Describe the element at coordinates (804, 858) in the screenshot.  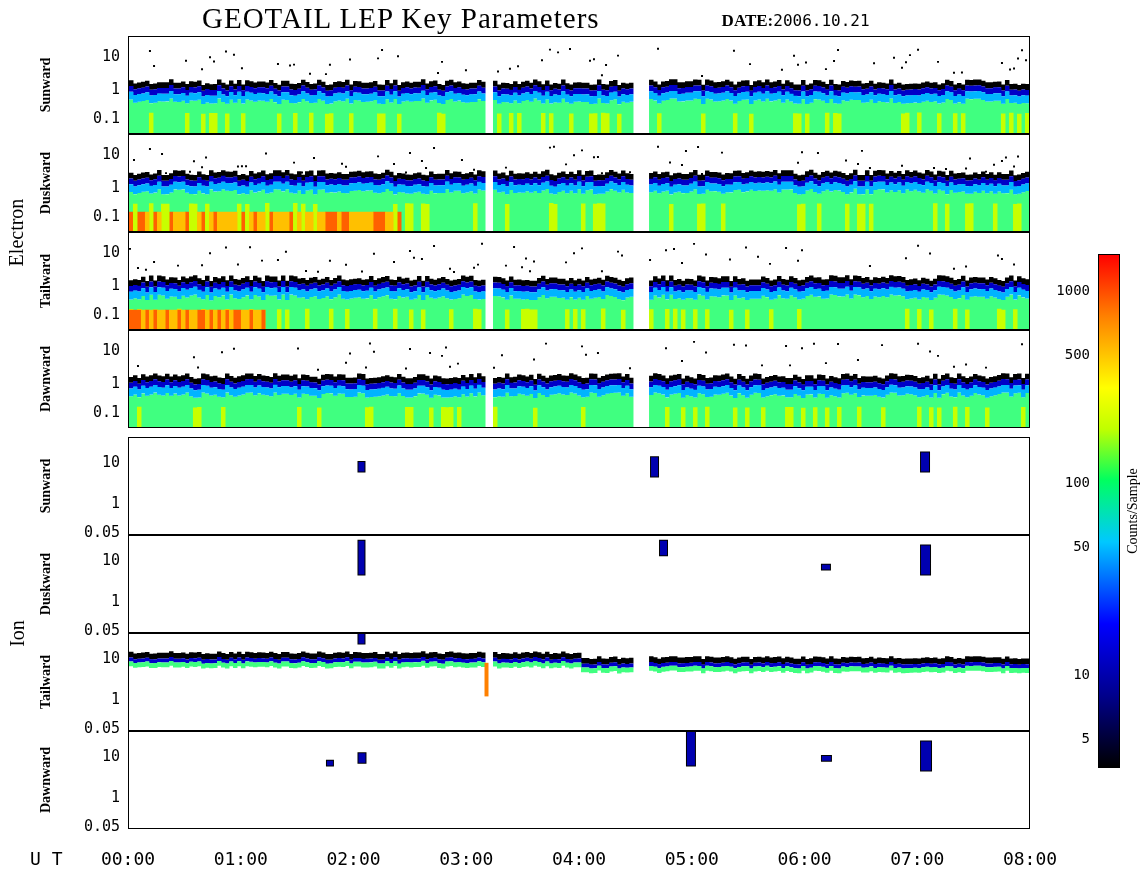
I see `x-tick-label: 06:00` at that location.